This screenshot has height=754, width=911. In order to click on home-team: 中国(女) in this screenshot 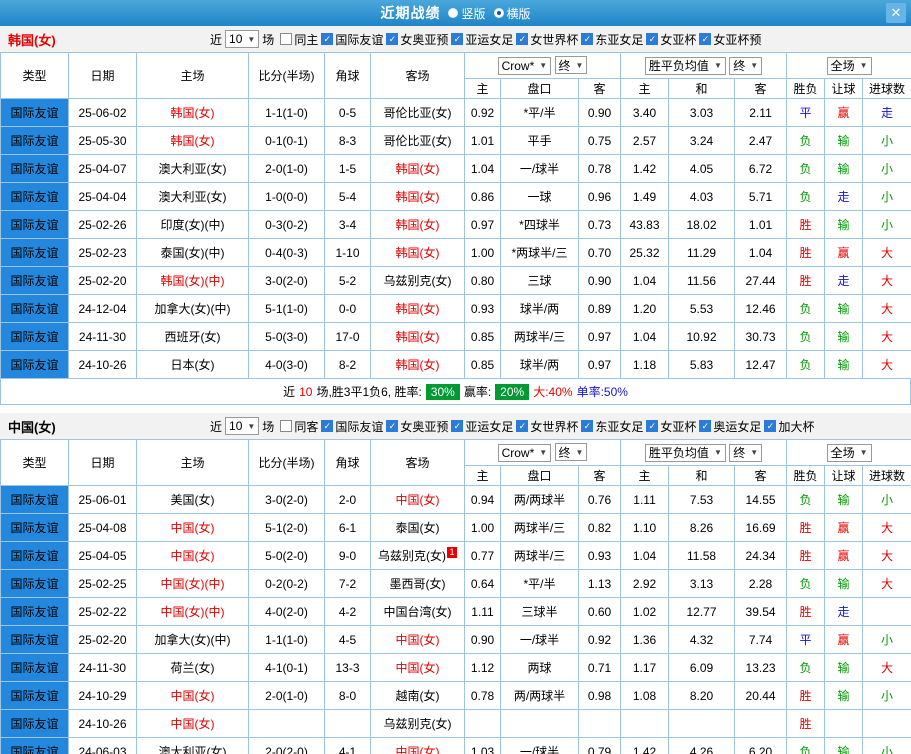, I will do `click(192, 555)`.